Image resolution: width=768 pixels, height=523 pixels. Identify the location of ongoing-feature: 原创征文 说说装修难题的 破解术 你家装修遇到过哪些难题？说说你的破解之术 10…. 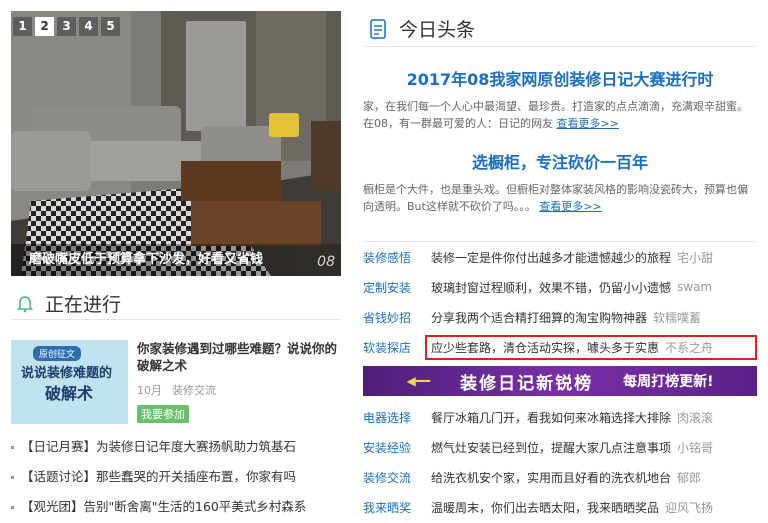
(176, 384).